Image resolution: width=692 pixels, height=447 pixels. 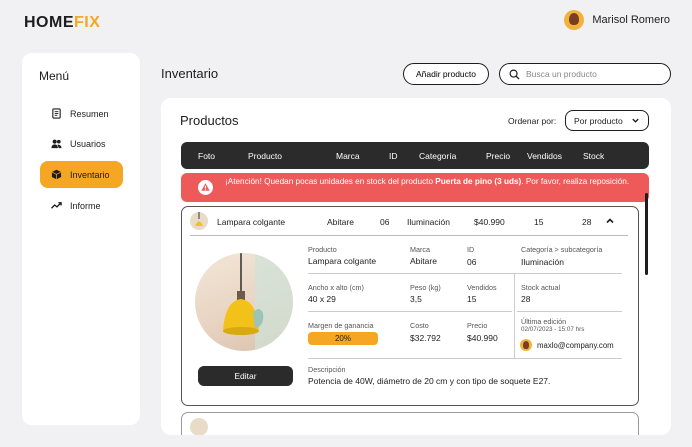 I want to click on editor-info: maxlo@company.com, so click(x=567, y=345).